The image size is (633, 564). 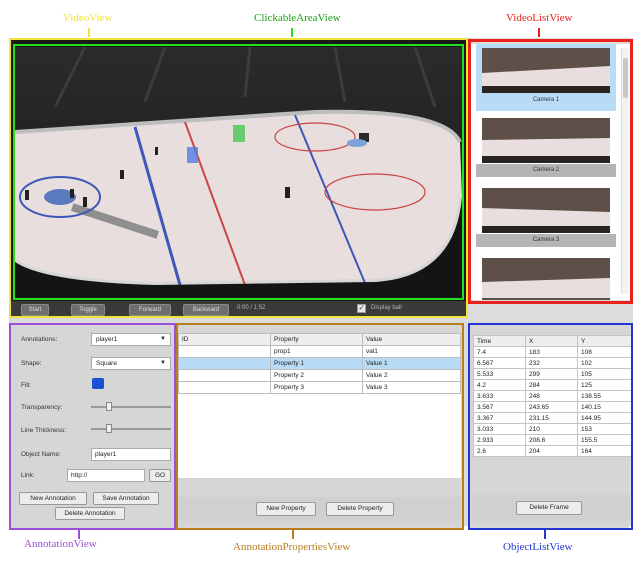 I want to click on caption-object-list-view: ObjectListView, so click(x=538, y=547).